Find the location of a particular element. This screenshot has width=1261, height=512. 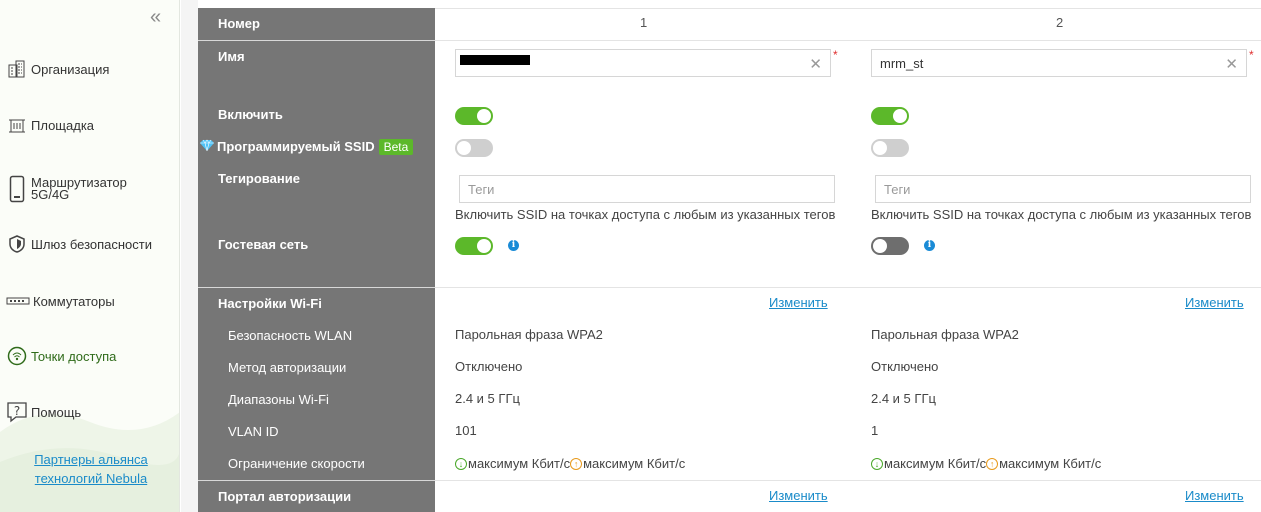

help-icon: ? is located at coordinates (17, 412).